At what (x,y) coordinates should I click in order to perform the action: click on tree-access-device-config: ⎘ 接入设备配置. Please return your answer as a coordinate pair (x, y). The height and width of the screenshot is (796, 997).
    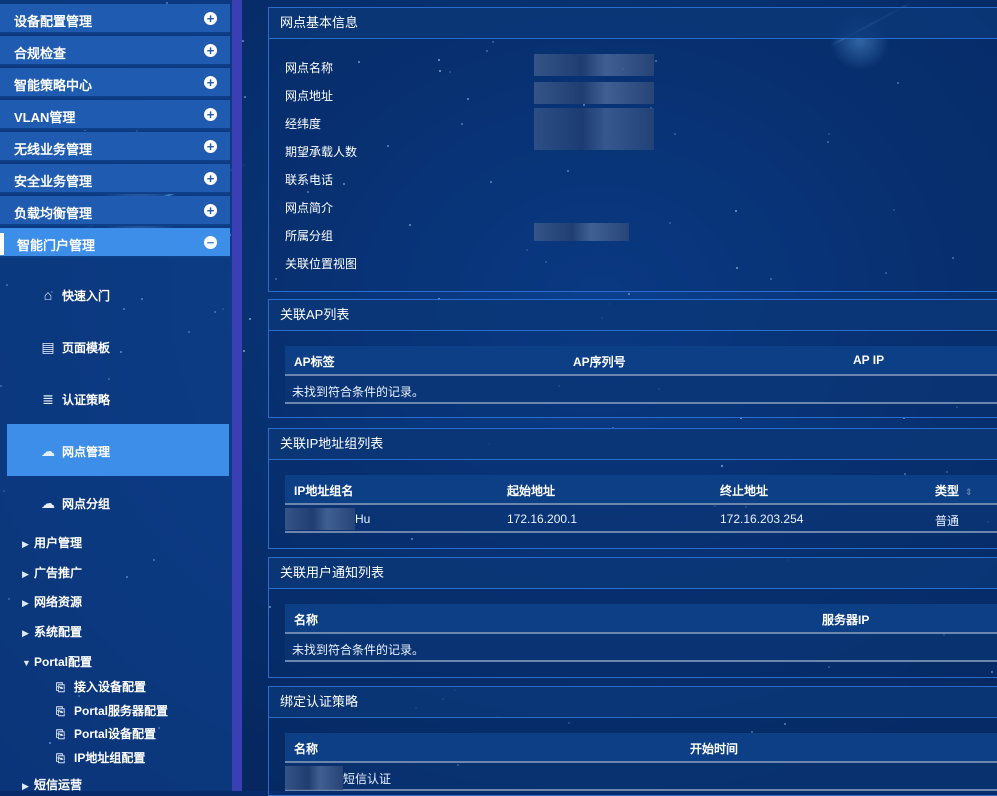
    Looking at the image, I should click on (101, 688).